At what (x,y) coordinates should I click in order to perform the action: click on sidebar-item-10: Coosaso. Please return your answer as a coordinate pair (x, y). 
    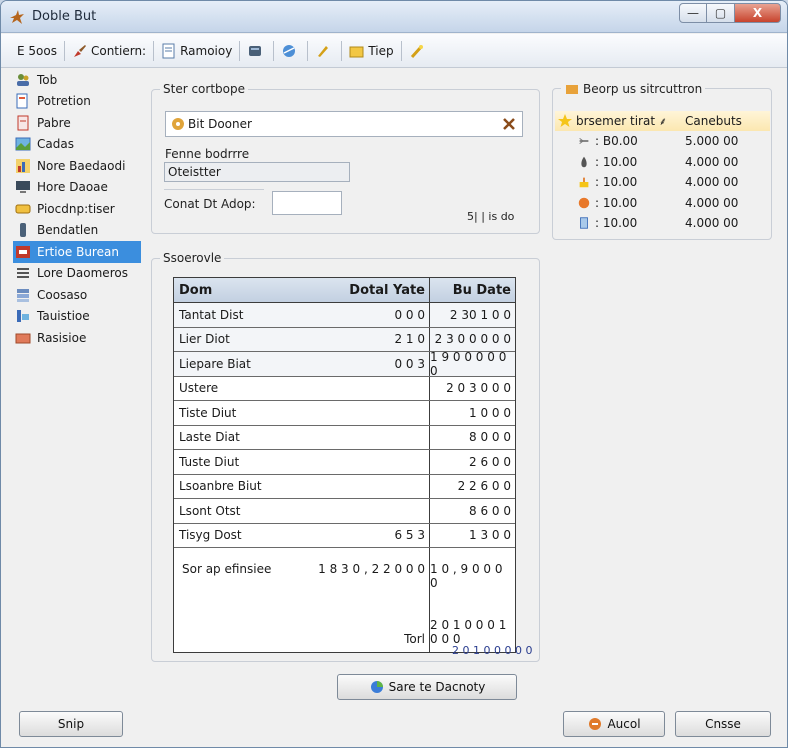
    Looking at the image, I should click on (77, 295).